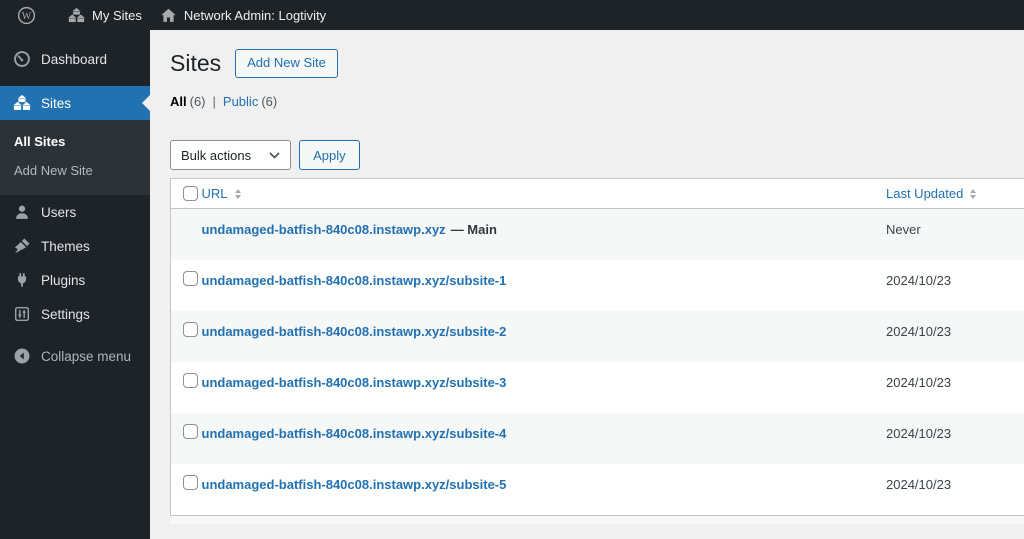  I want to click on sidebar-item-themes: Themes, so click(75, 246).